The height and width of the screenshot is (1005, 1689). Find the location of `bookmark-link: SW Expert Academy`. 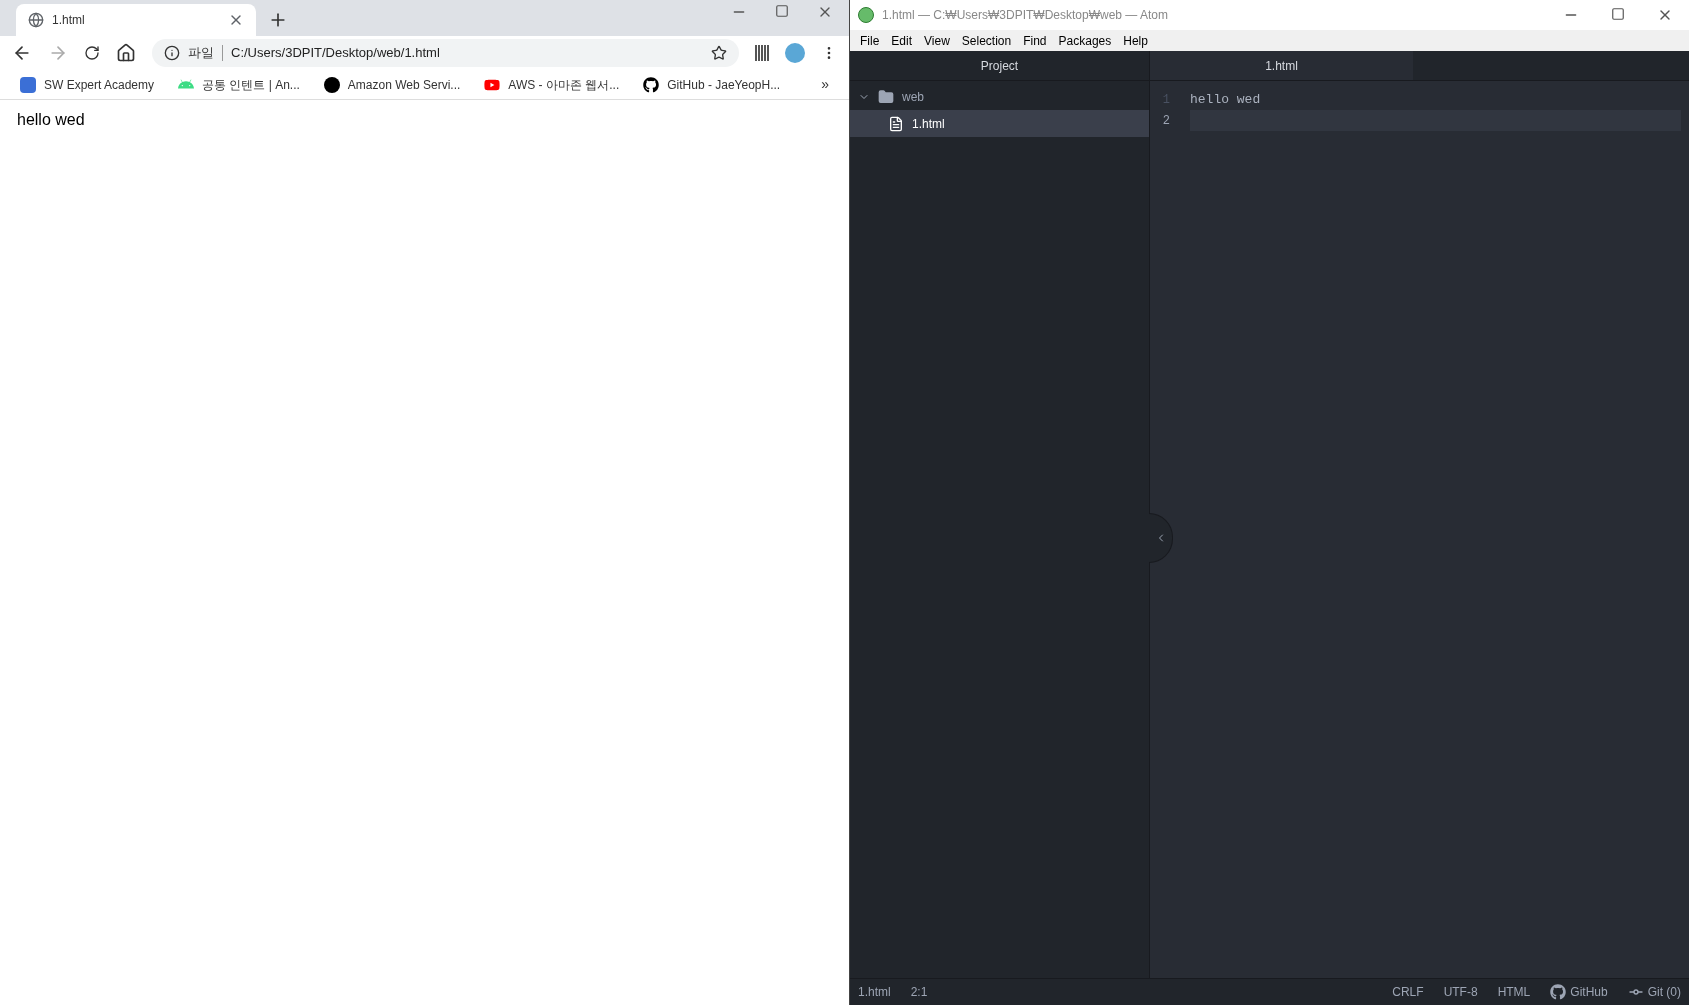

bookmark-link: SW Expert Academy is located at coordinates (99, 84).